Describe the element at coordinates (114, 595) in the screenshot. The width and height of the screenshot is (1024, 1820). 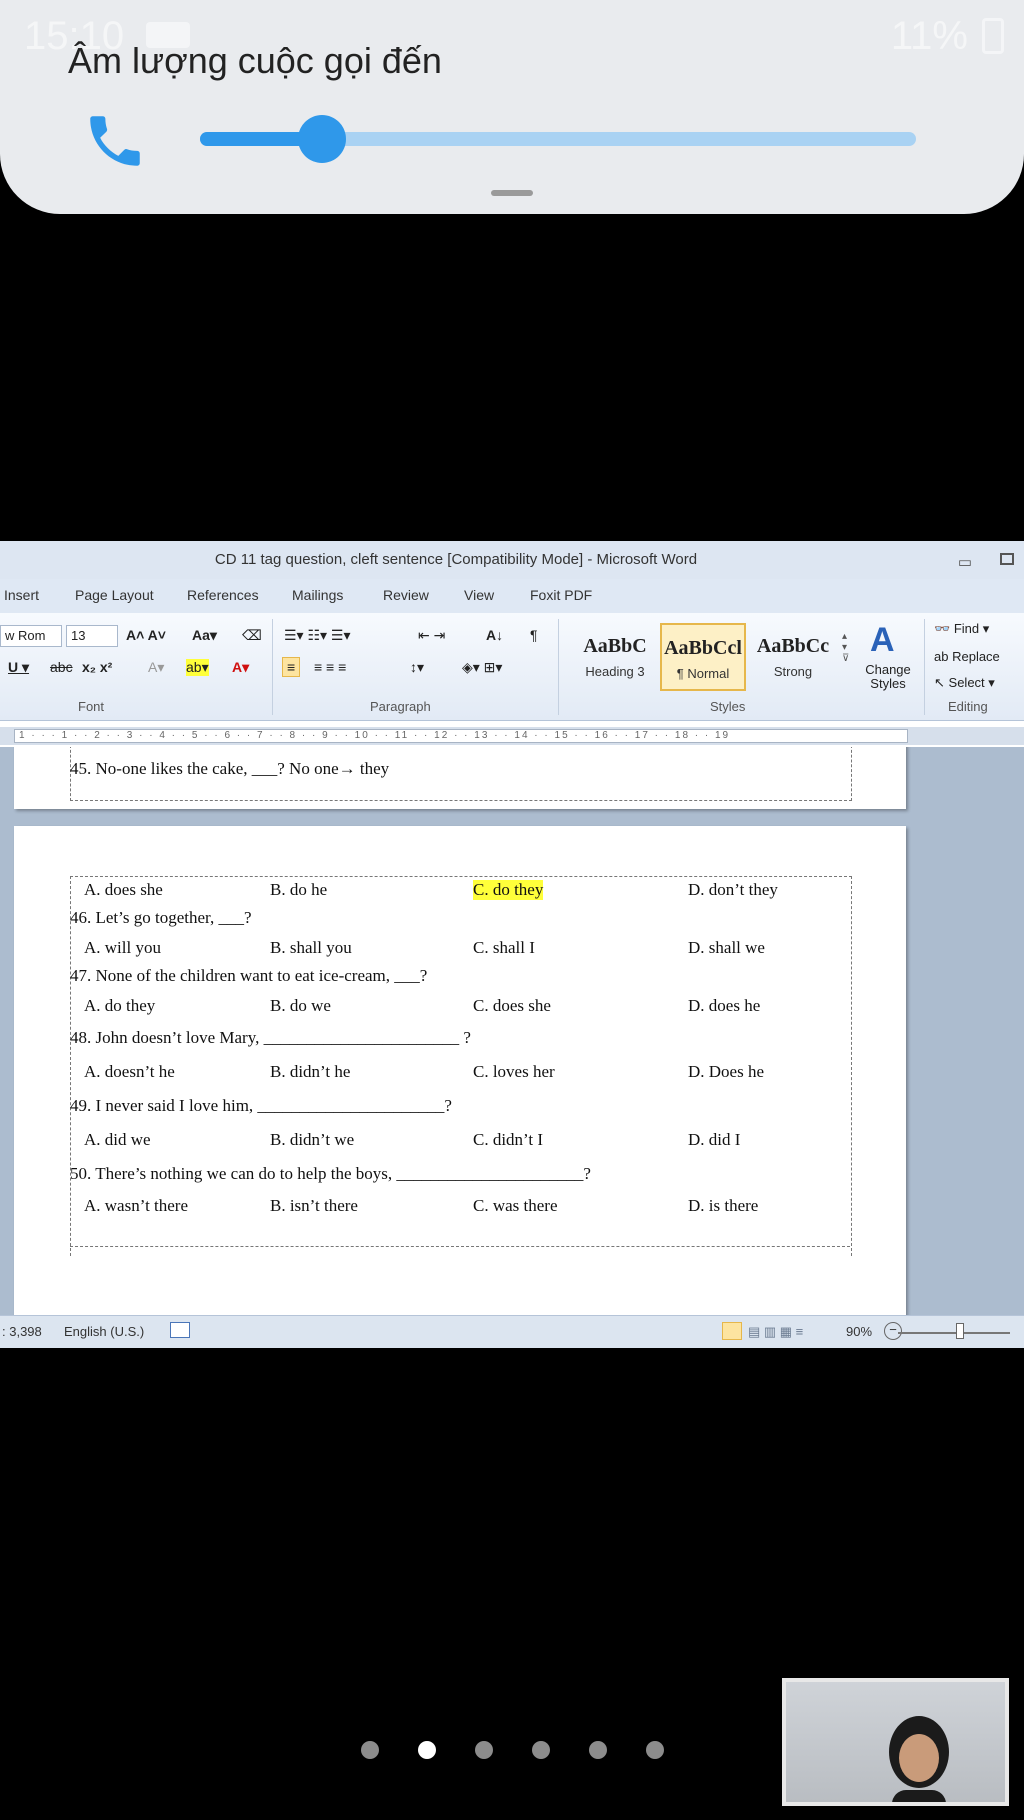
I see `tab-page-layout: Page Layout` at that location.